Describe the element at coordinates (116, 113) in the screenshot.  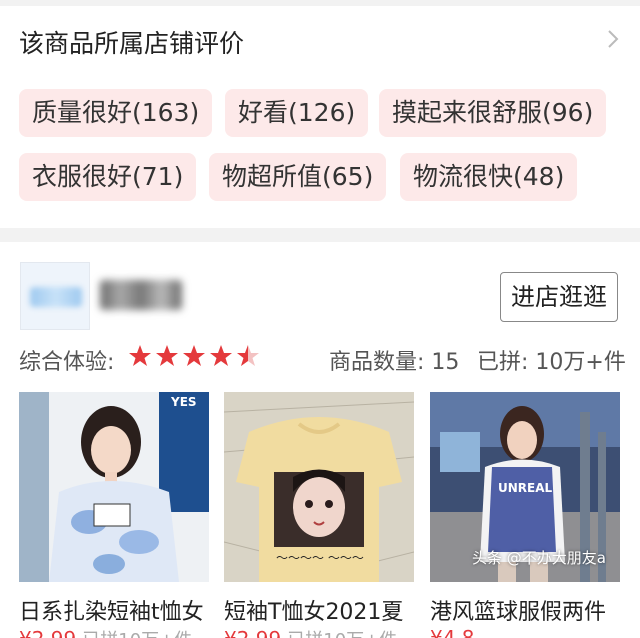
I see `review-tag: 质量很好(163)` at that location.